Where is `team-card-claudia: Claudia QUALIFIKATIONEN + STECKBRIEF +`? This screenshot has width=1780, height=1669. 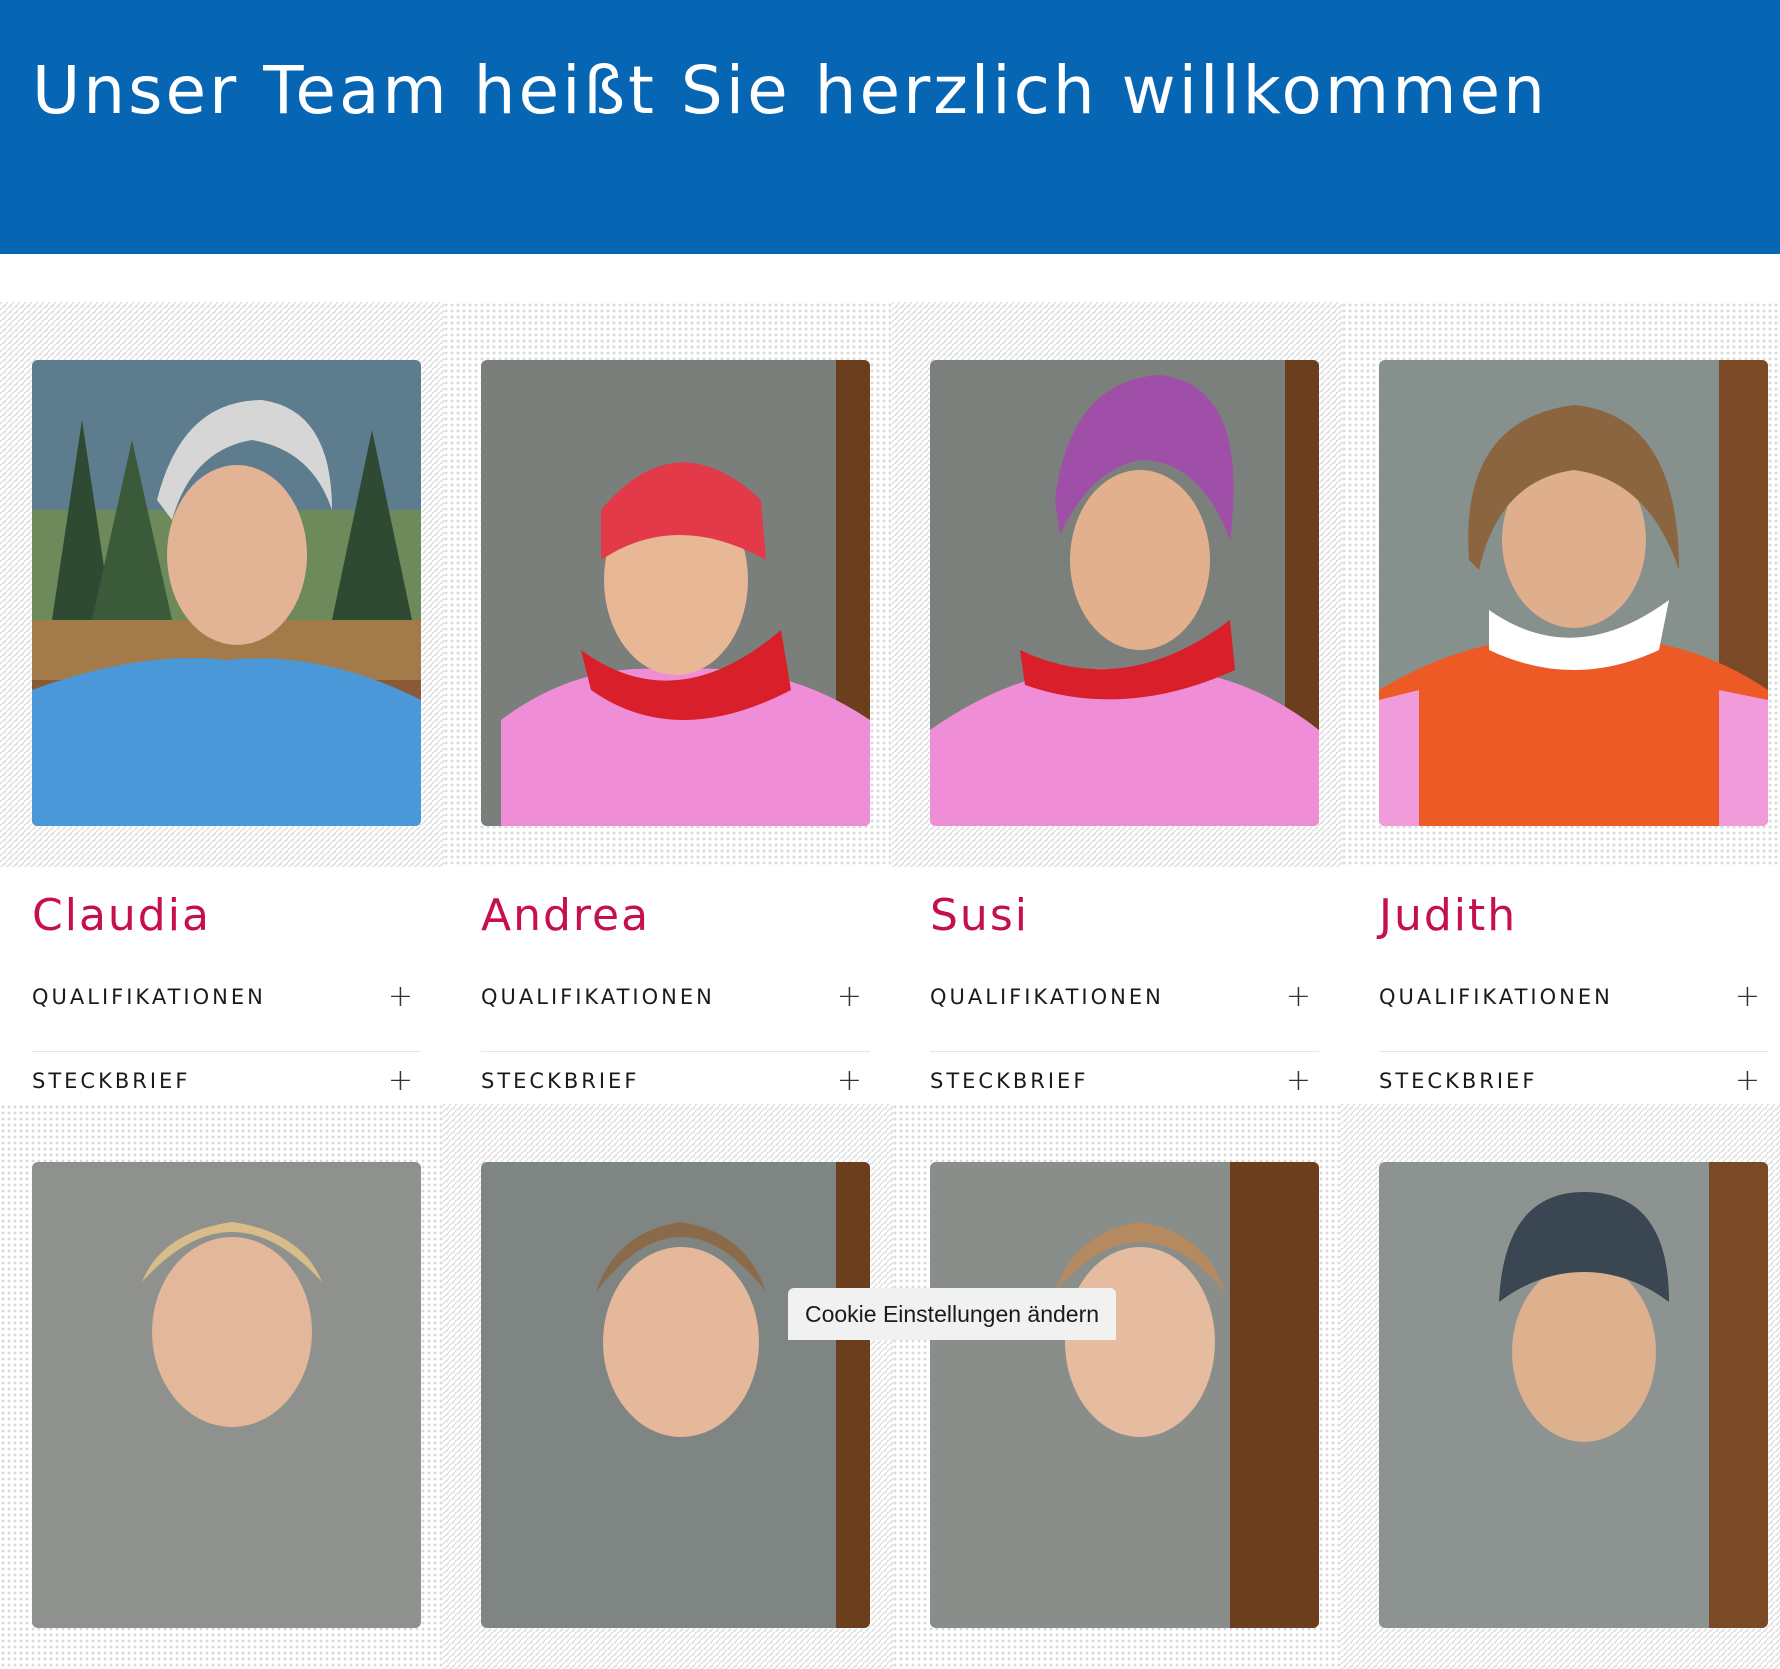 team-card-claudia: Claudia QUALIFIKATIONEN + STECKBRIEF + is located at coordinates (222, 699).